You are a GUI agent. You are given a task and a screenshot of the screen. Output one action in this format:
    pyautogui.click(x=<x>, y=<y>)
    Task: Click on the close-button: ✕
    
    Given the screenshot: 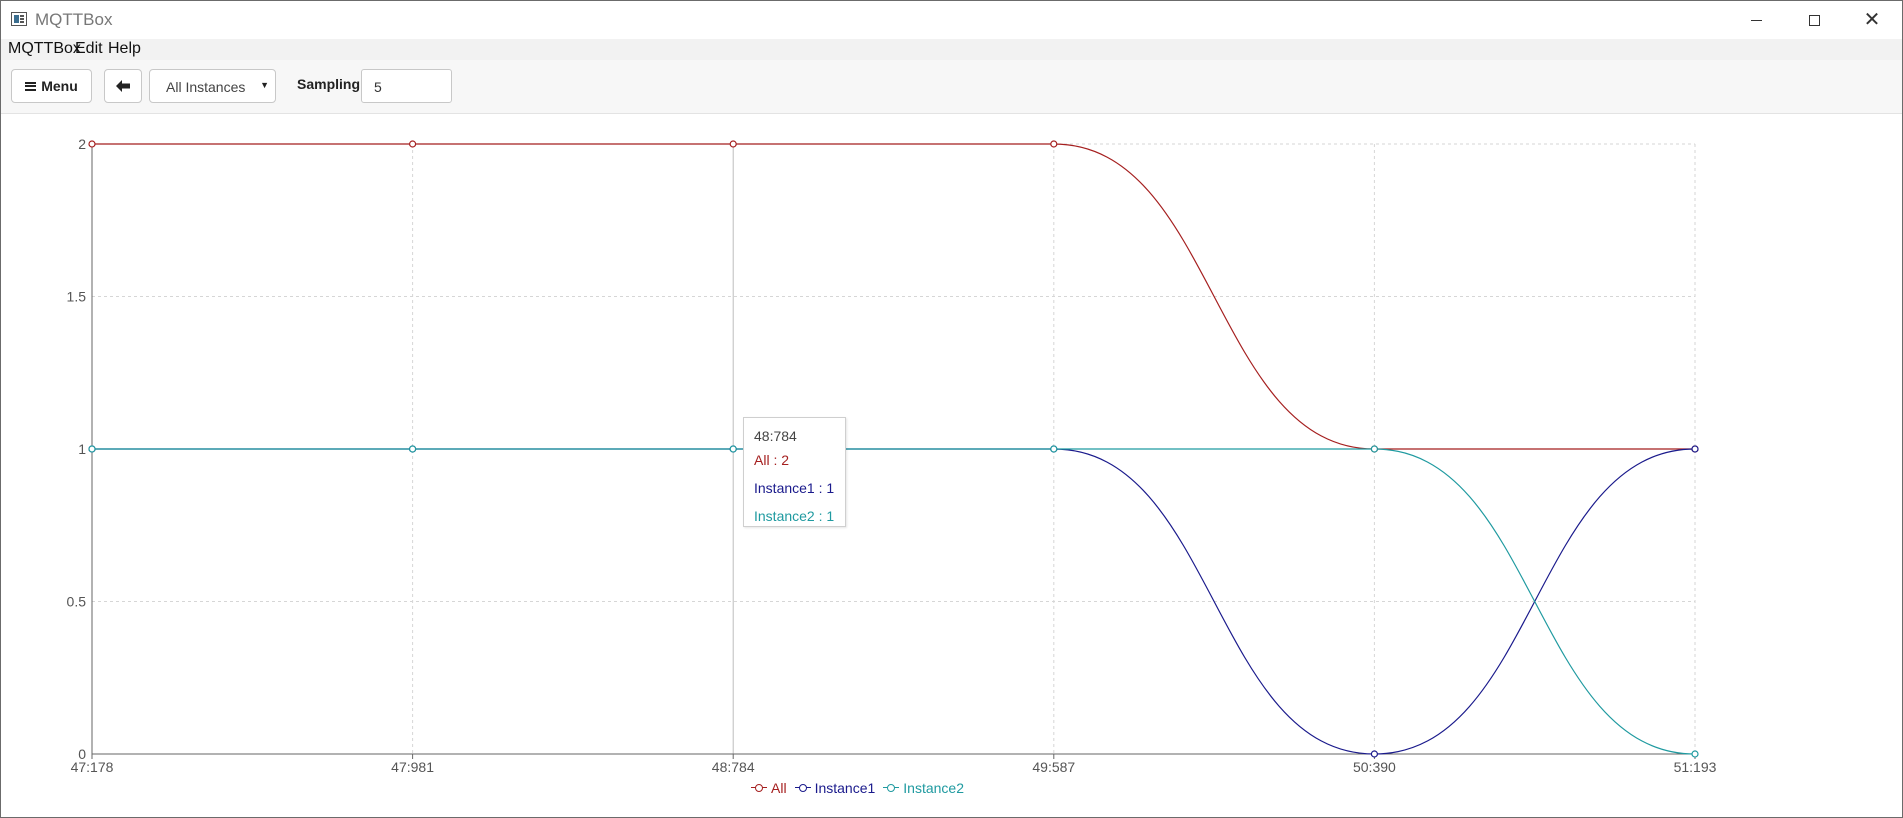 What is the action you would take?
    pyautogui.click(x=1872, y=20)
    